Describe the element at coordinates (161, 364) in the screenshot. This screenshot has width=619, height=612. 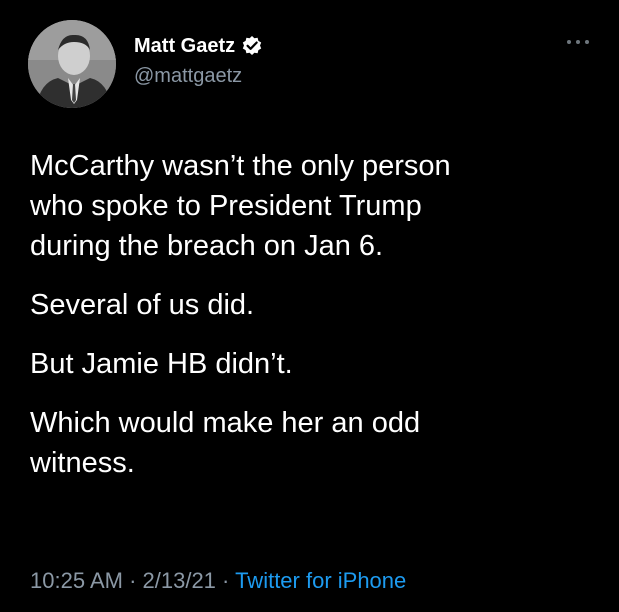
I see `tweet-paragraph: But Jamie HB didn’t.` at that location.